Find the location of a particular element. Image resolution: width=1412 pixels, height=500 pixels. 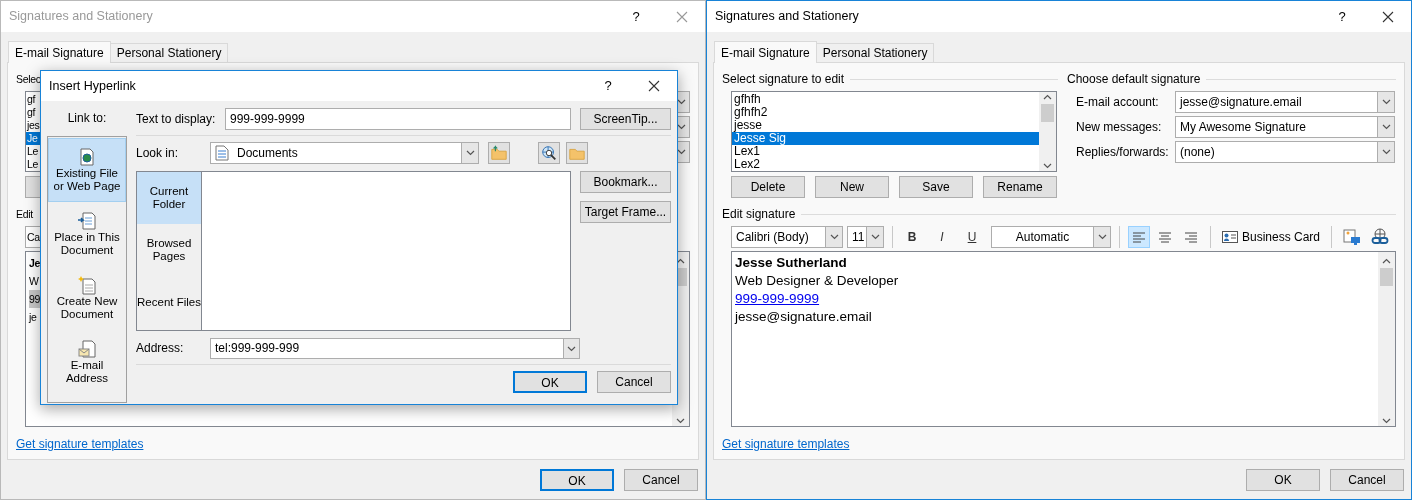

list-button: New is located at coordinates (852, 187).